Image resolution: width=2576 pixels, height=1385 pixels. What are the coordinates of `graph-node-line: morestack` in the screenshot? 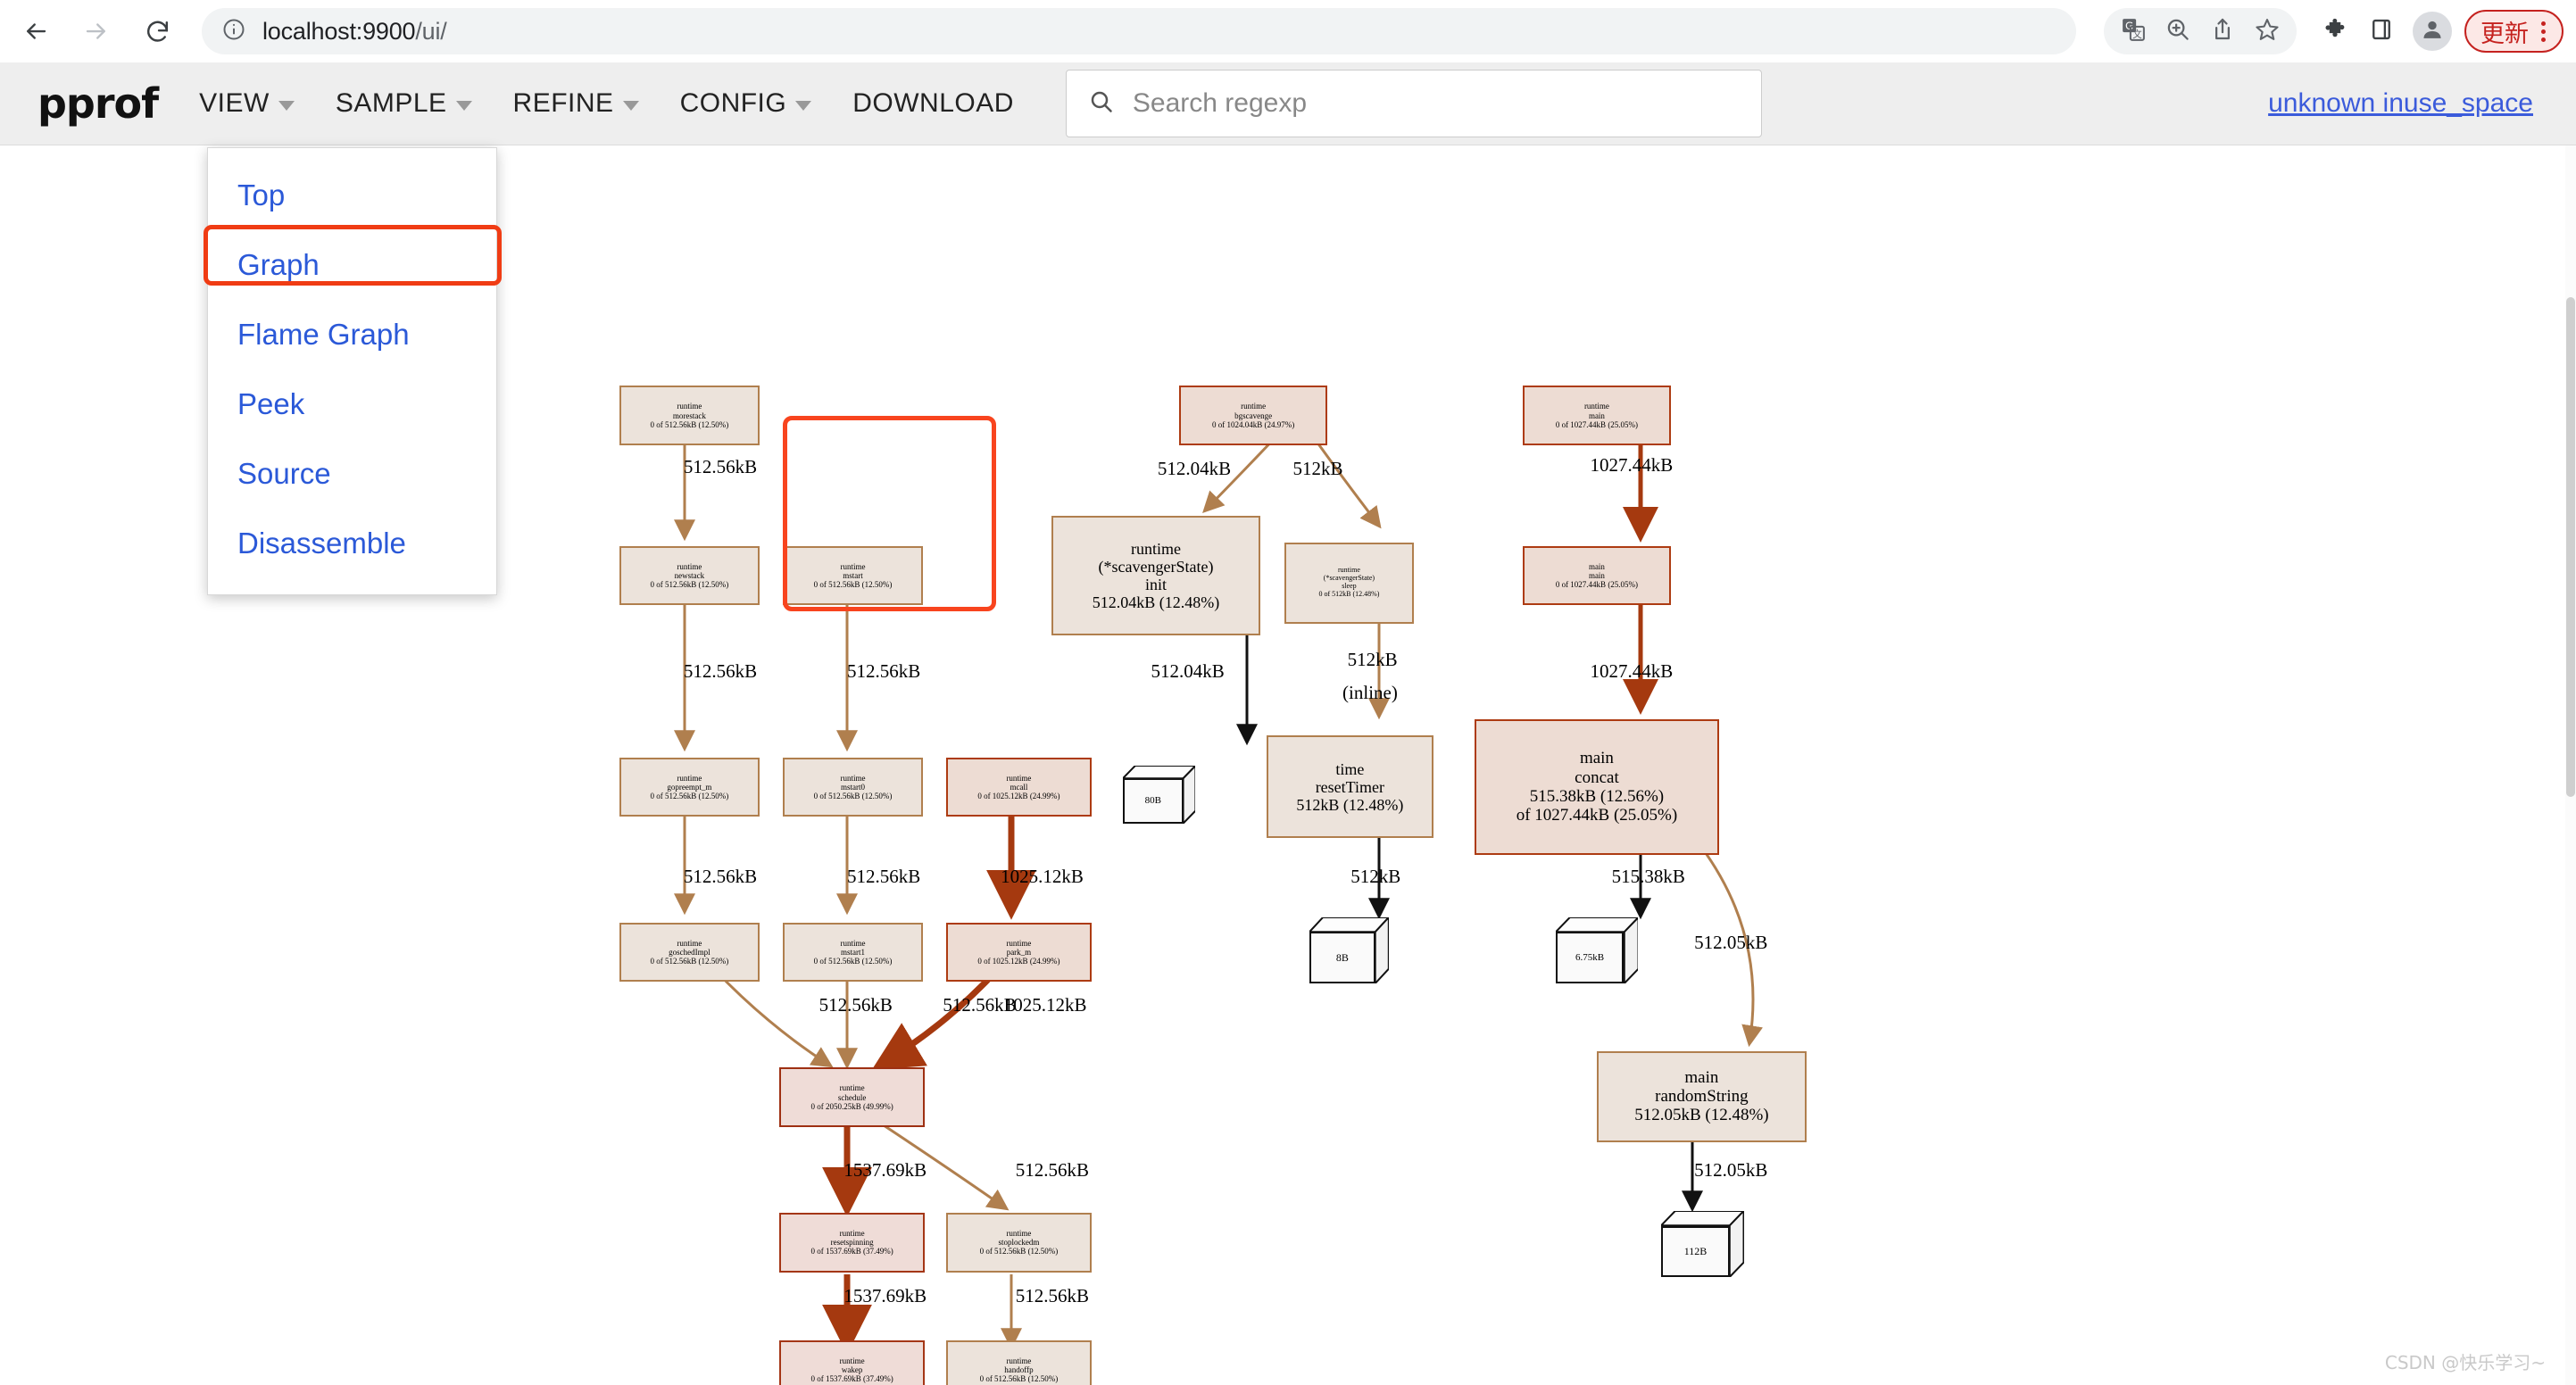 It's located at (689, 415).